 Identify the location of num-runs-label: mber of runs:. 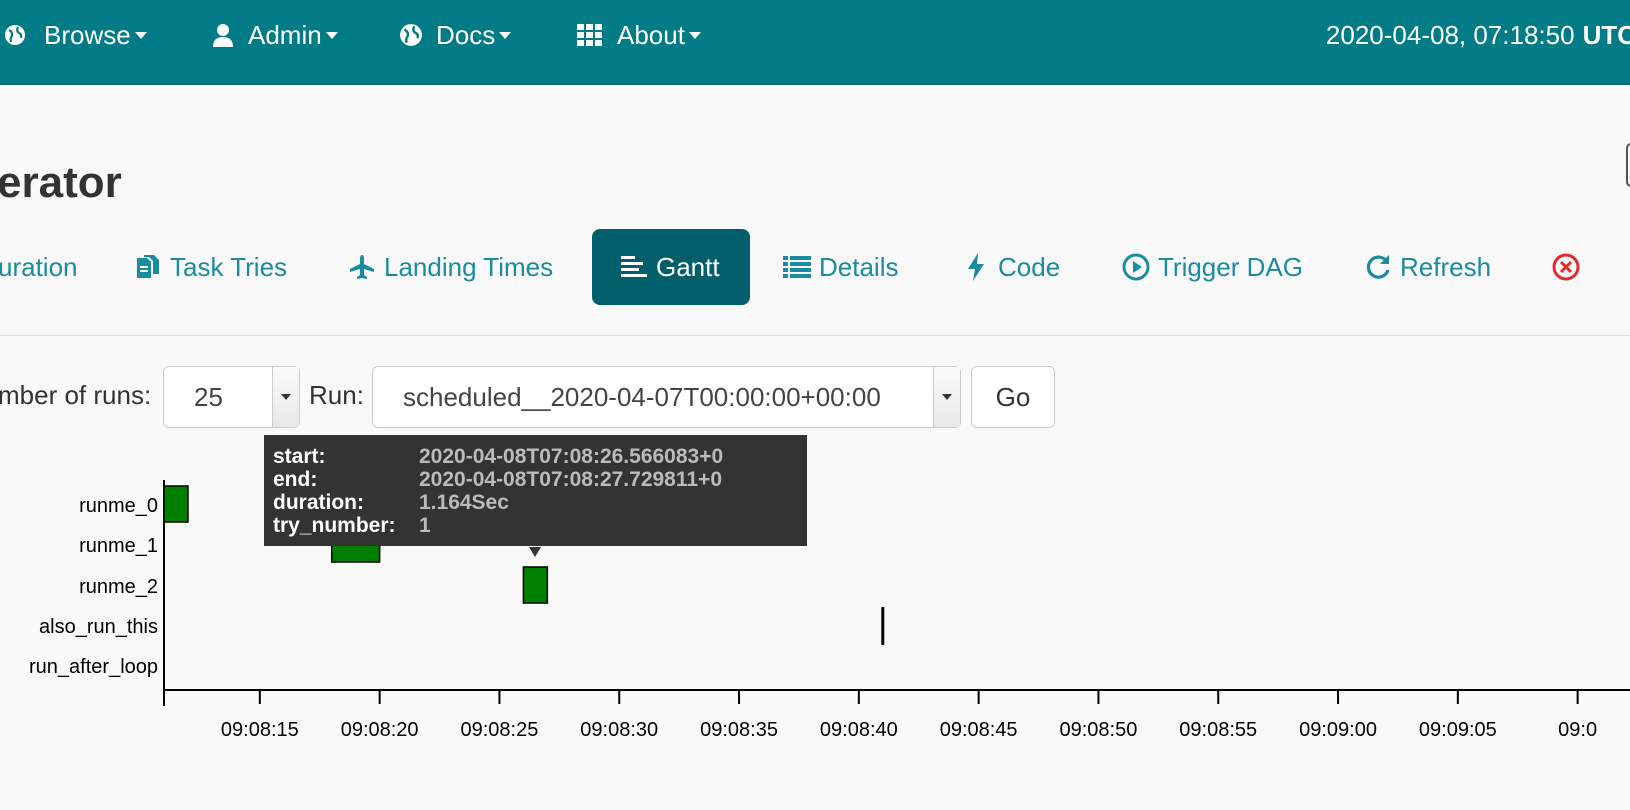
(76, 395).